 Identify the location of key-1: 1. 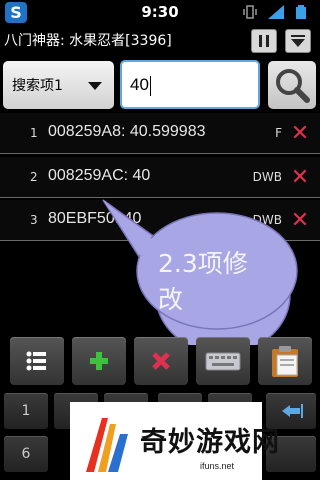
(26, 411).